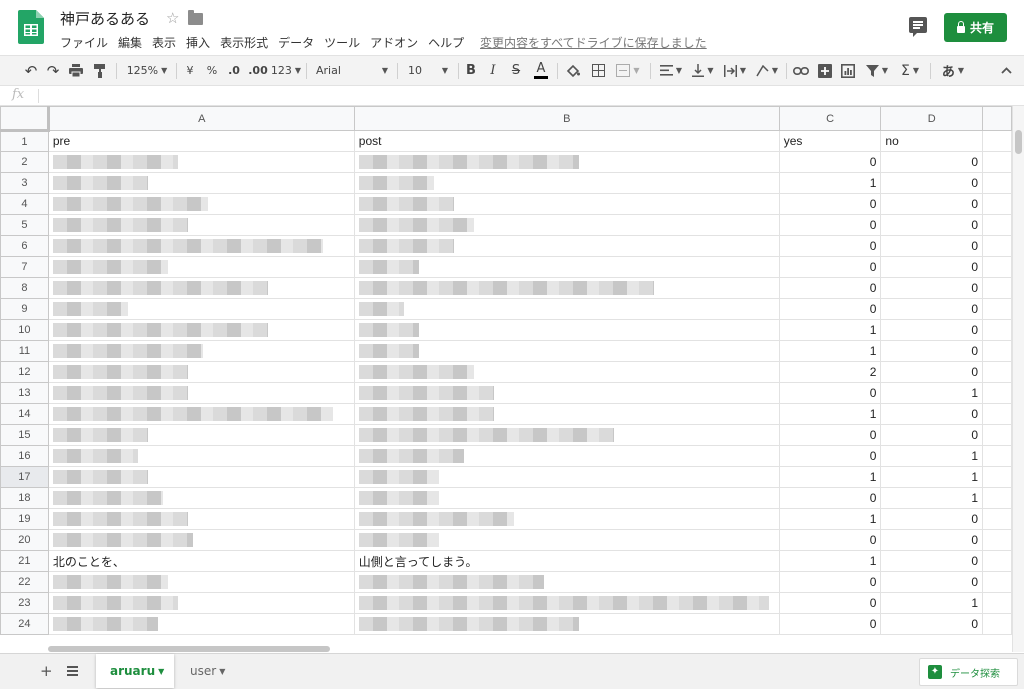 Image resolution: width=1024 pixels, height=689 pixels. I want to click on cell-a: 北のことを、, so click(201, 561).